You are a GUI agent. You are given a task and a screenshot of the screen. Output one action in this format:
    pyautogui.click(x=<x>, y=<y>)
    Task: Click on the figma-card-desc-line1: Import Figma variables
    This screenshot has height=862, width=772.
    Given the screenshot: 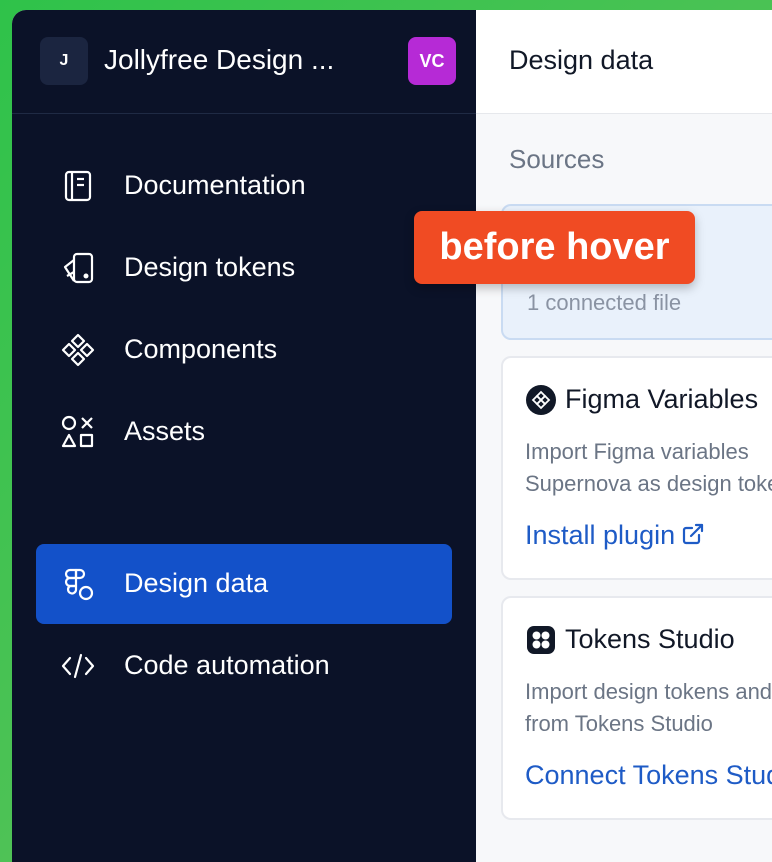 What is the action you would take?
    pyautogui.click(x=637, y=451)
    